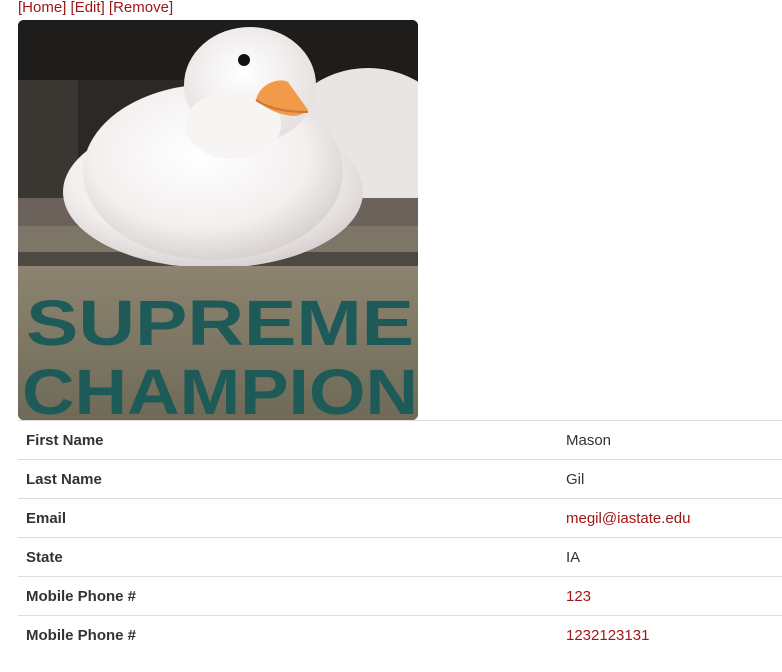 This screenshot has width=782, height=672. Describe the element at coordinates (670, 596) in the screenshot. I see `mobile-phone-link: 123` at that location.